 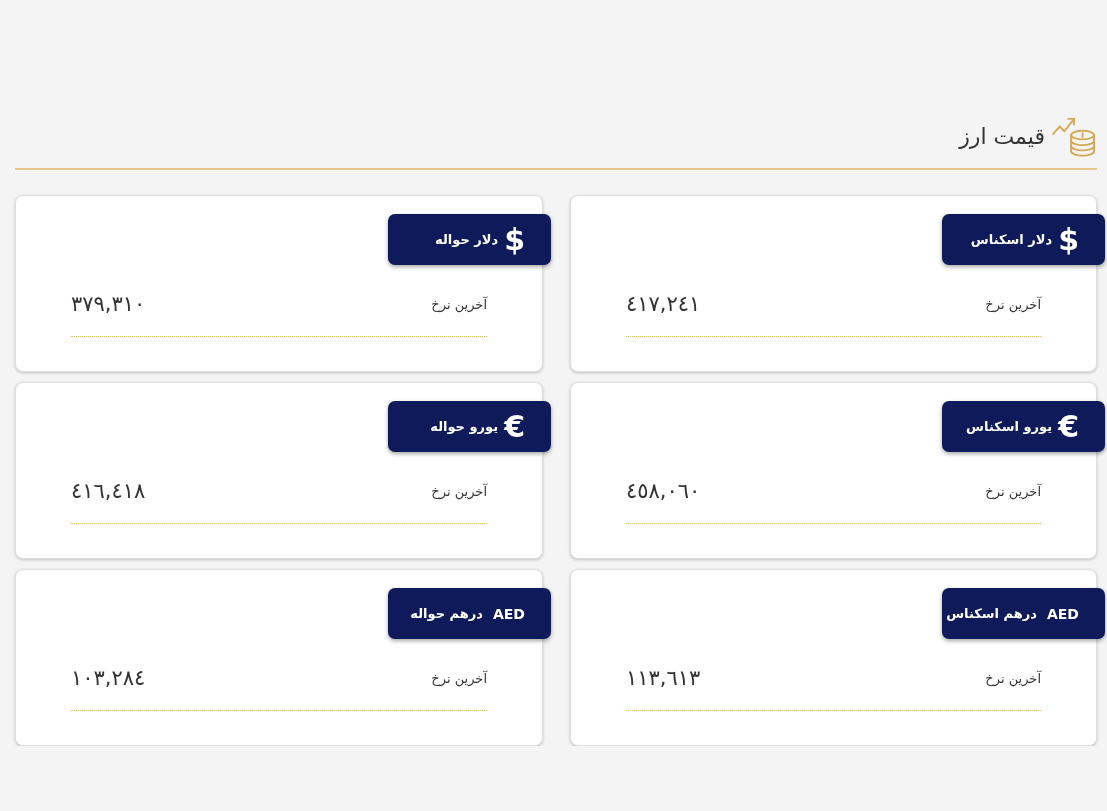 I want to click on rate-value: ٤١٦,٤١٨, so click(x=108, y=491).